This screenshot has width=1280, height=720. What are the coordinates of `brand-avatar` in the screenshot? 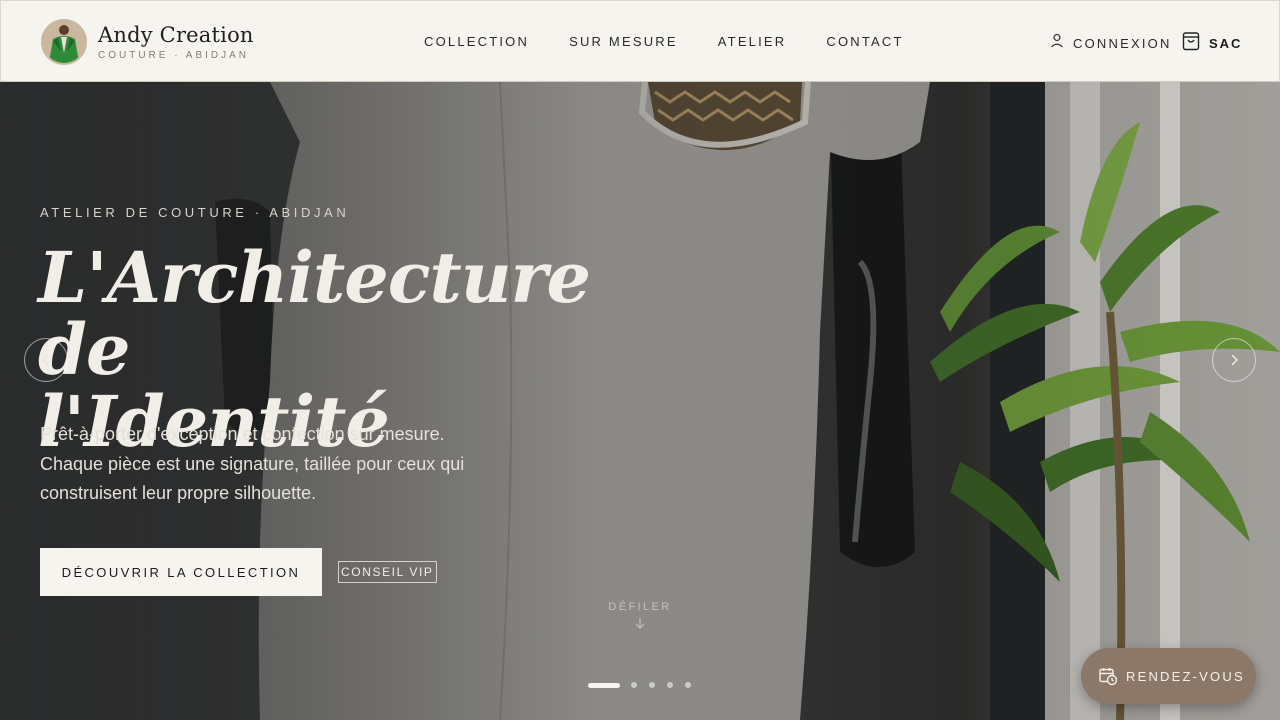 It's located at (64, 42).